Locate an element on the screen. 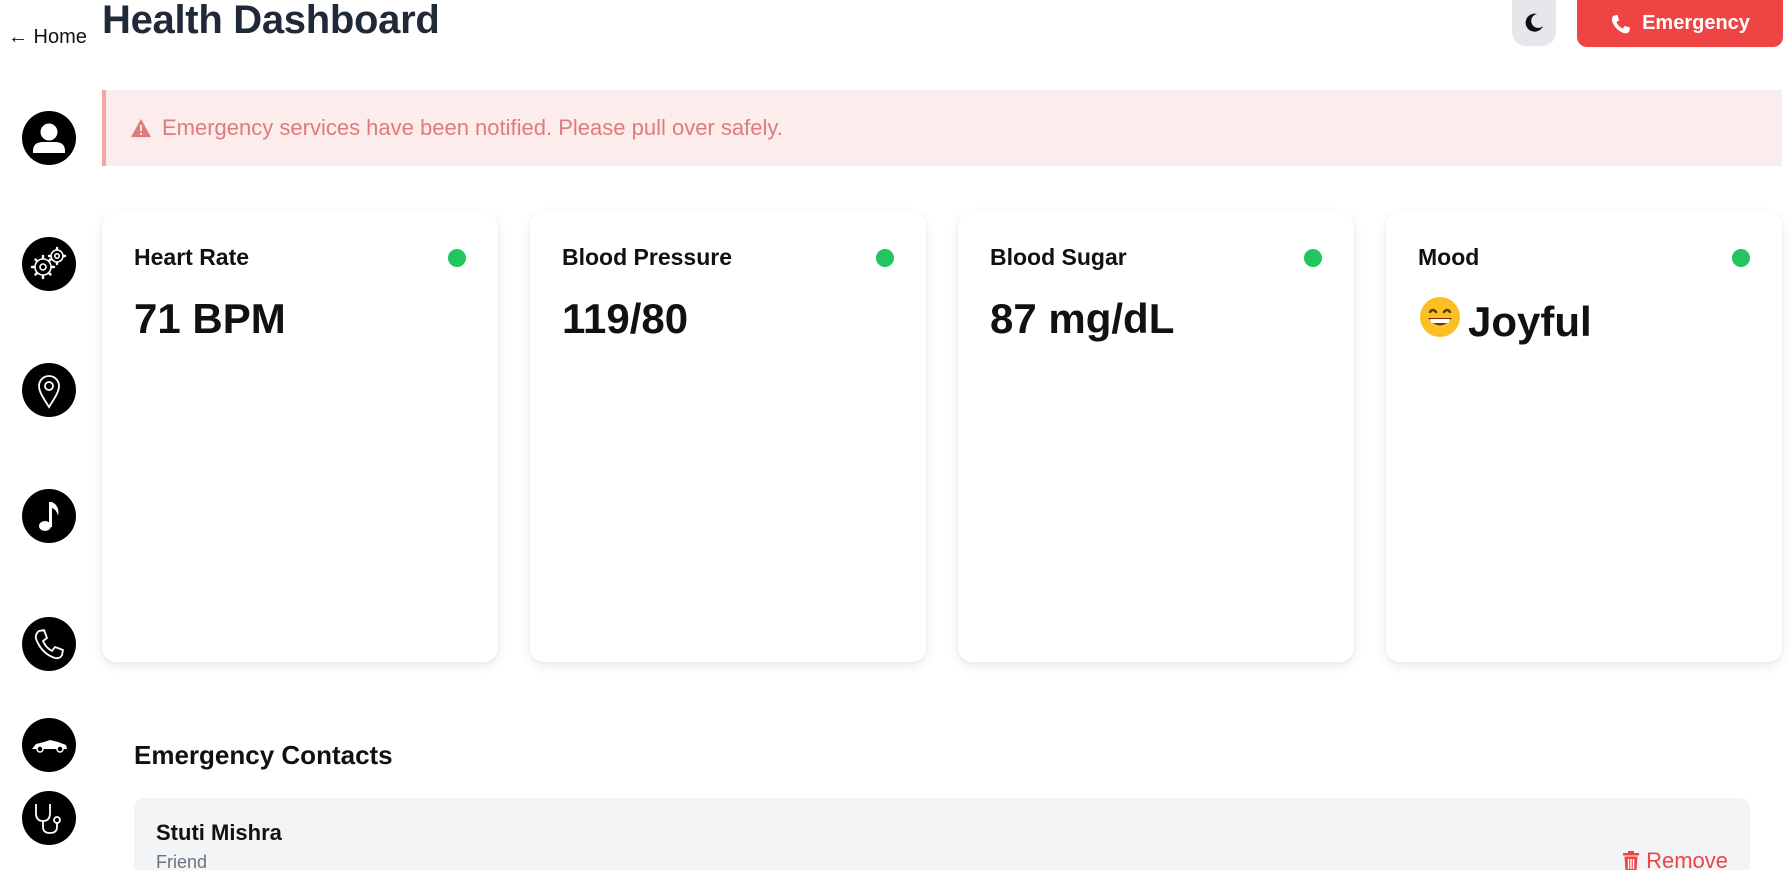 The width and height of the screenshot is (1791, 870). vital-label: Blood Sugar is located at coordinates (1058, 257).